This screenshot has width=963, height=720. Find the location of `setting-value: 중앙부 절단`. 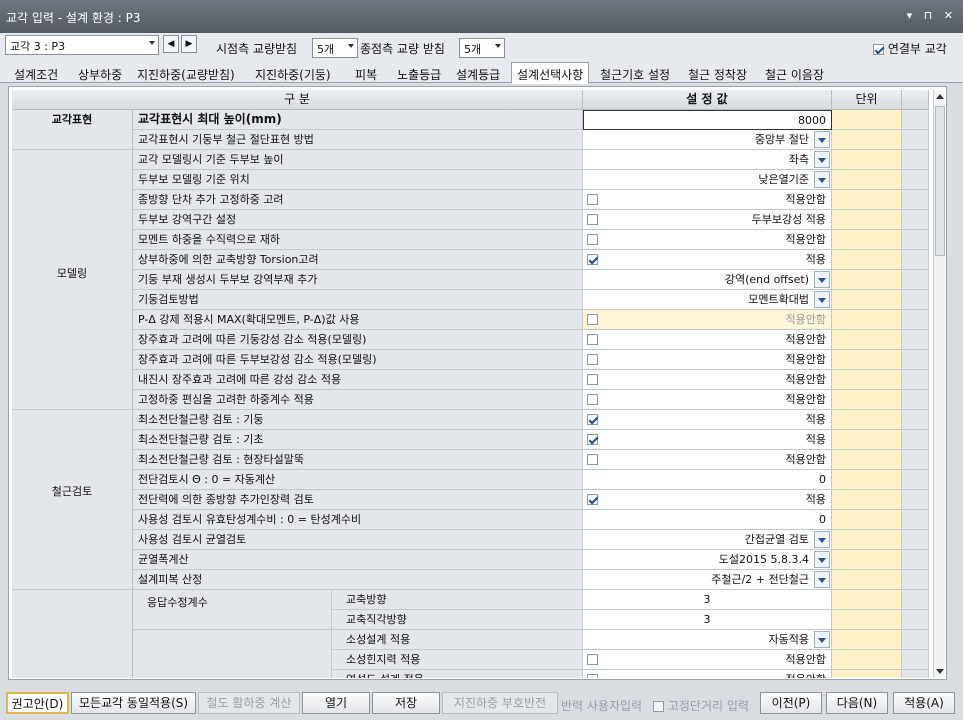

setting-value: 중앙부 절단 is located at coordinates (707, 140).